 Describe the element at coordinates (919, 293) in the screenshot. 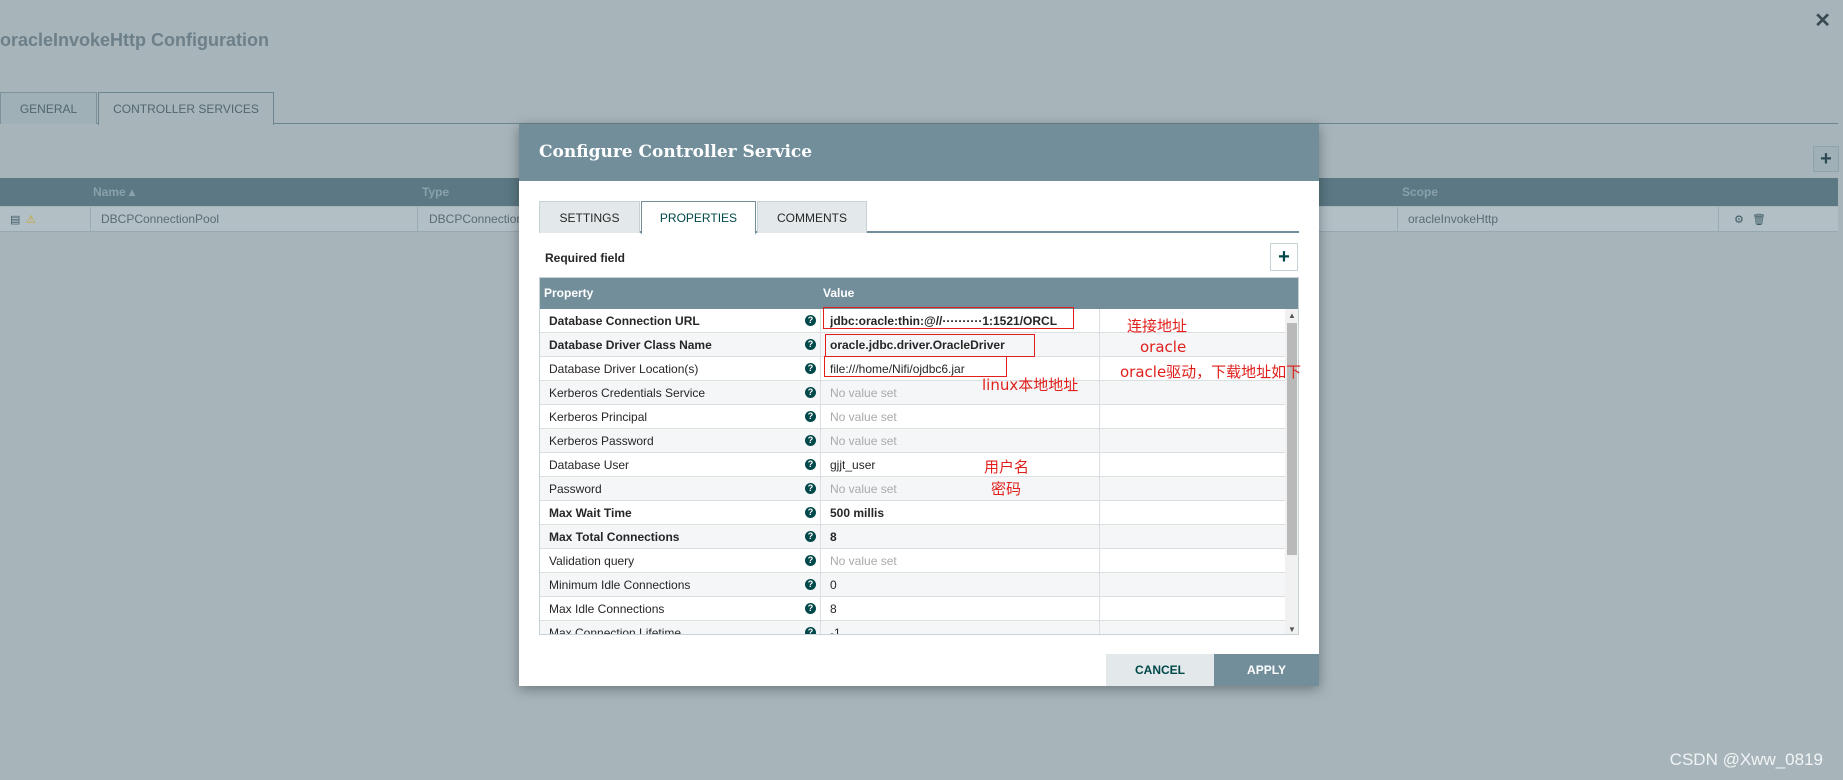

I see `properties-table-header: Property Value` at that location.